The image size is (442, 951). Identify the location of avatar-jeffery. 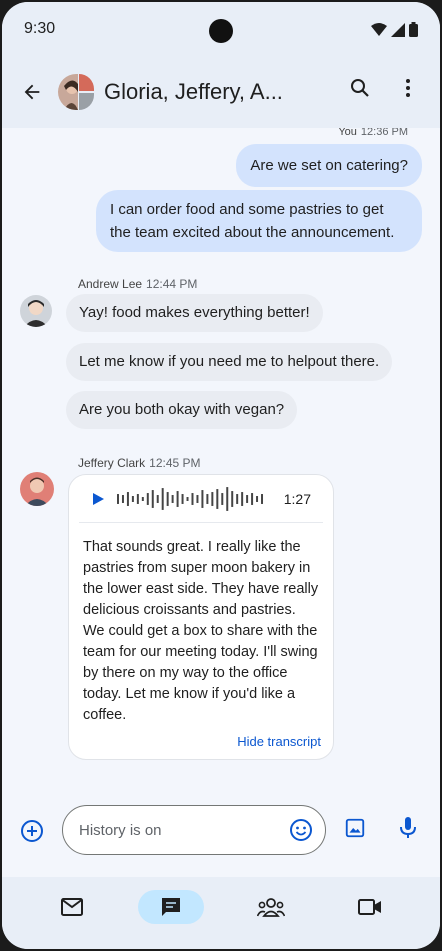
(86, 82).